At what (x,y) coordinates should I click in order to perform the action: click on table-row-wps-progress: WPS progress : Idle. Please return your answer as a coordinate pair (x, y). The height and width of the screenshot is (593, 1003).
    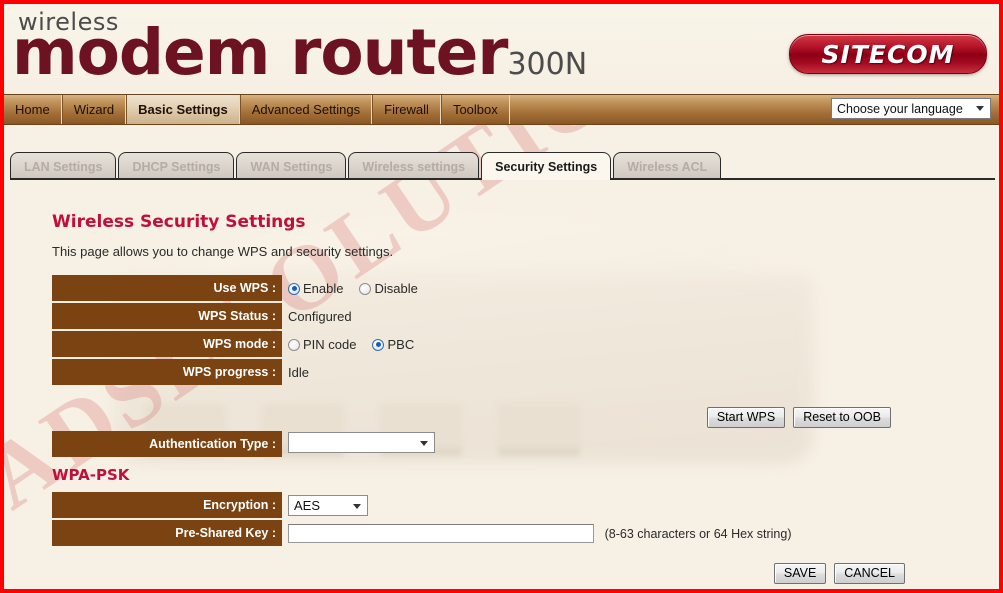
    Looking at the image, I should click on (235, 372).